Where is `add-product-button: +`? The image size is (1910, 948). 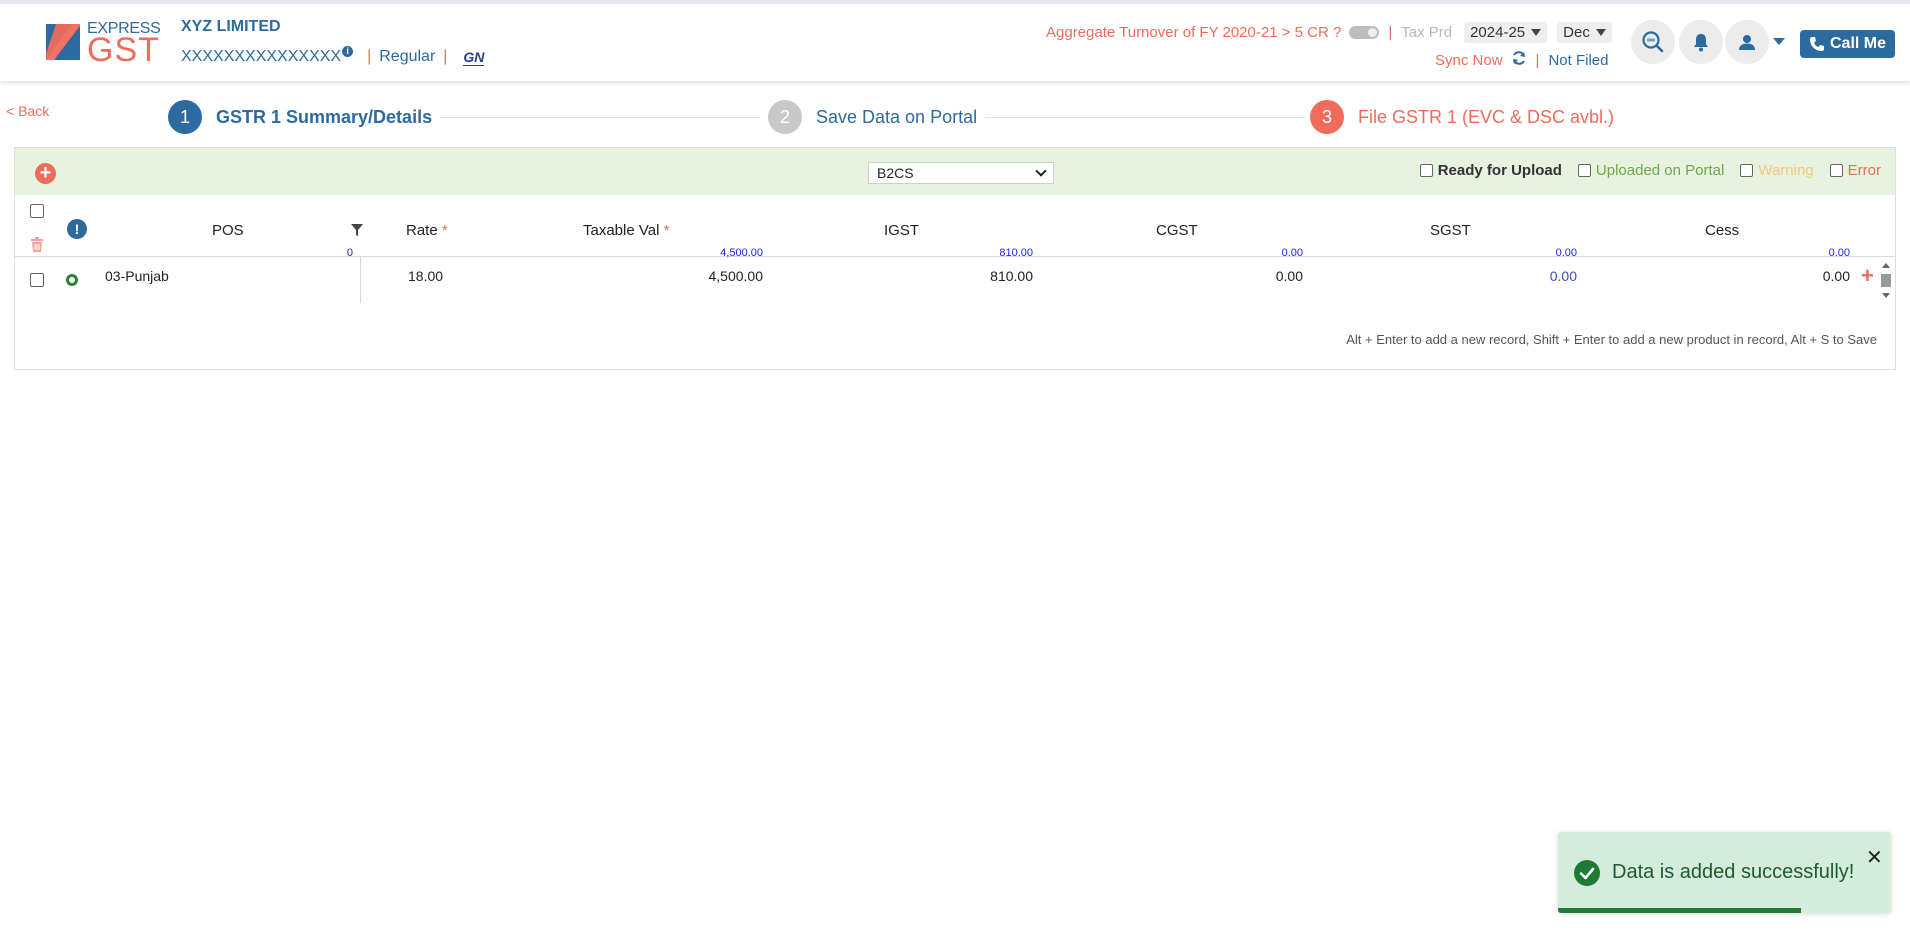 add-product-button: + is located at coordinates (1867, 276).